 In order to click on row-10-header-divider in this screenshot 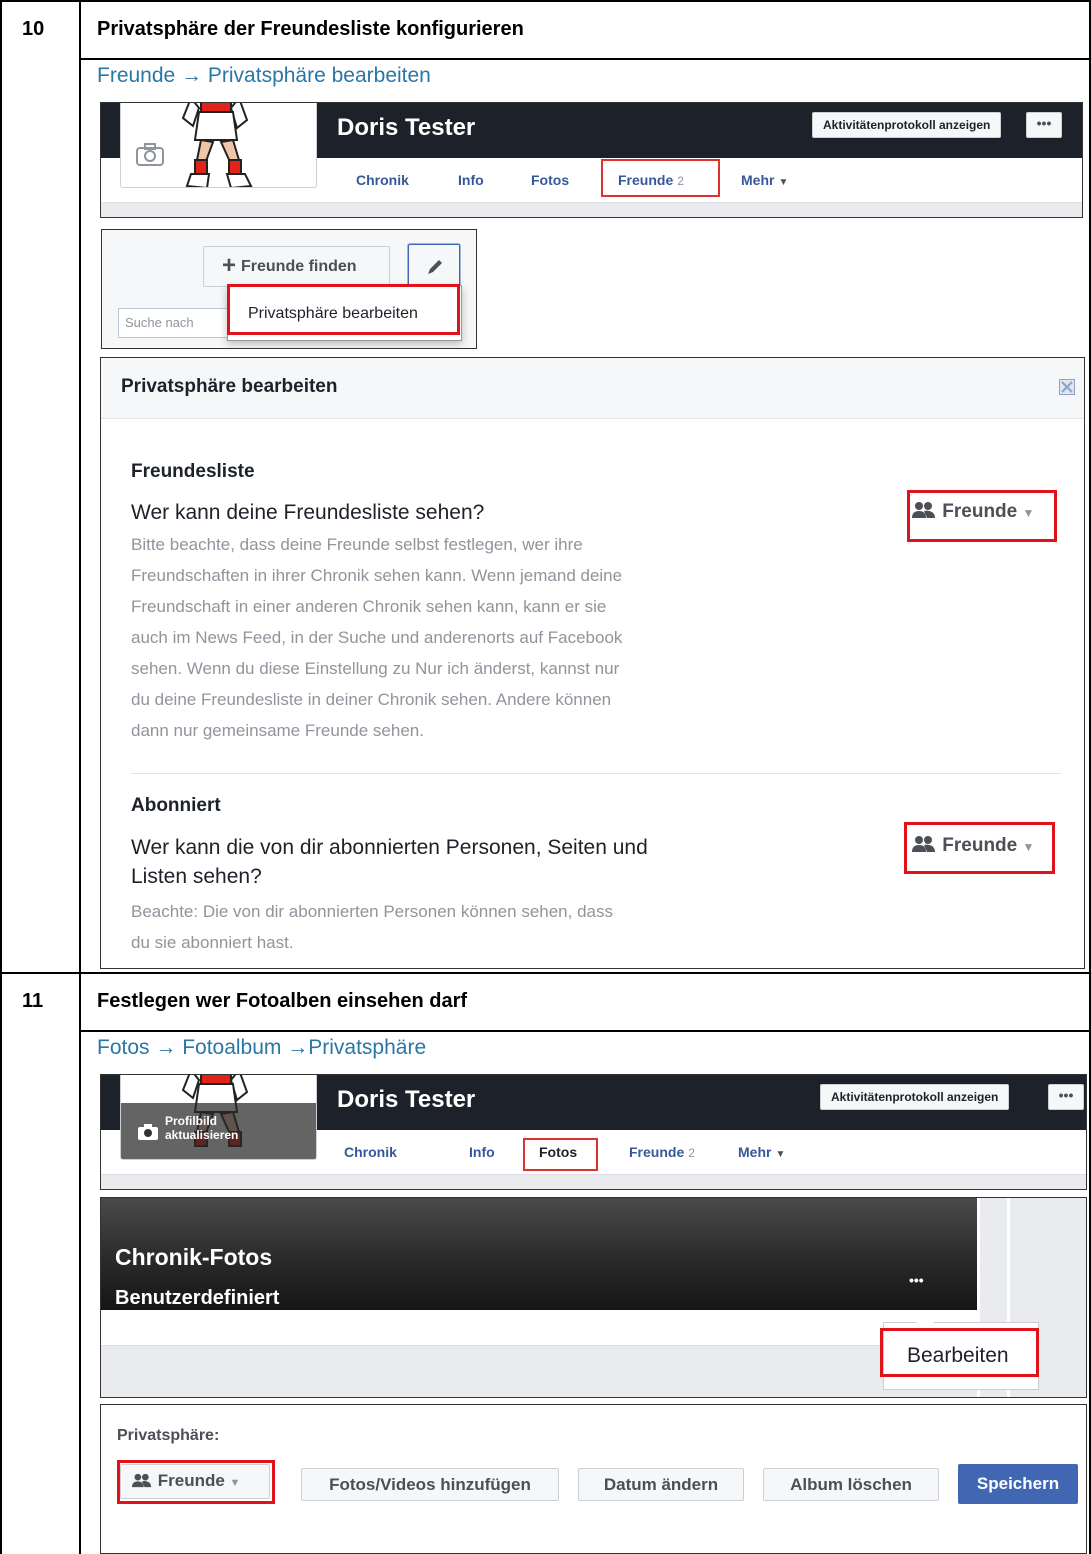, I will do `click(585, 59)`.